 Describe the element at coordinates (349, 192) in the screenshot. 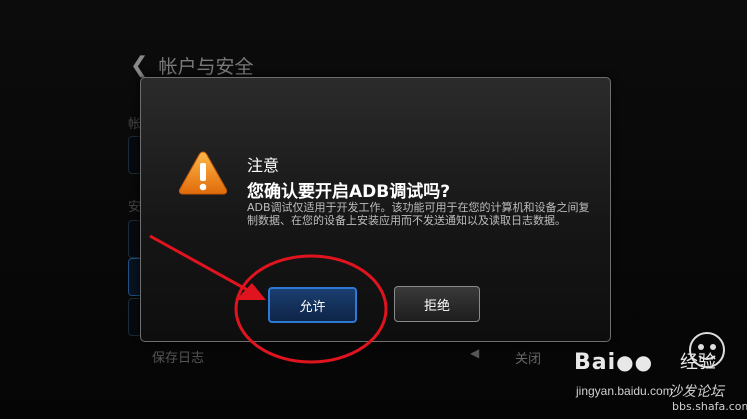

I see `dialog-question: 您确认要开启ADB调试吗?` at that location.